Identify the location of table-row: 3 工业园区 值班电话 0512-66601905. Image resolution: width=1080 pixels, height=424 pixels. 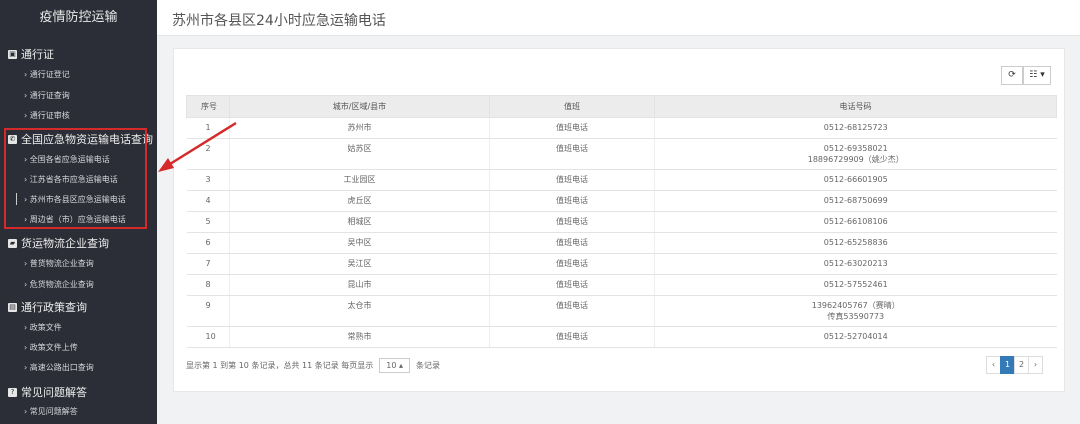
(621, 180).